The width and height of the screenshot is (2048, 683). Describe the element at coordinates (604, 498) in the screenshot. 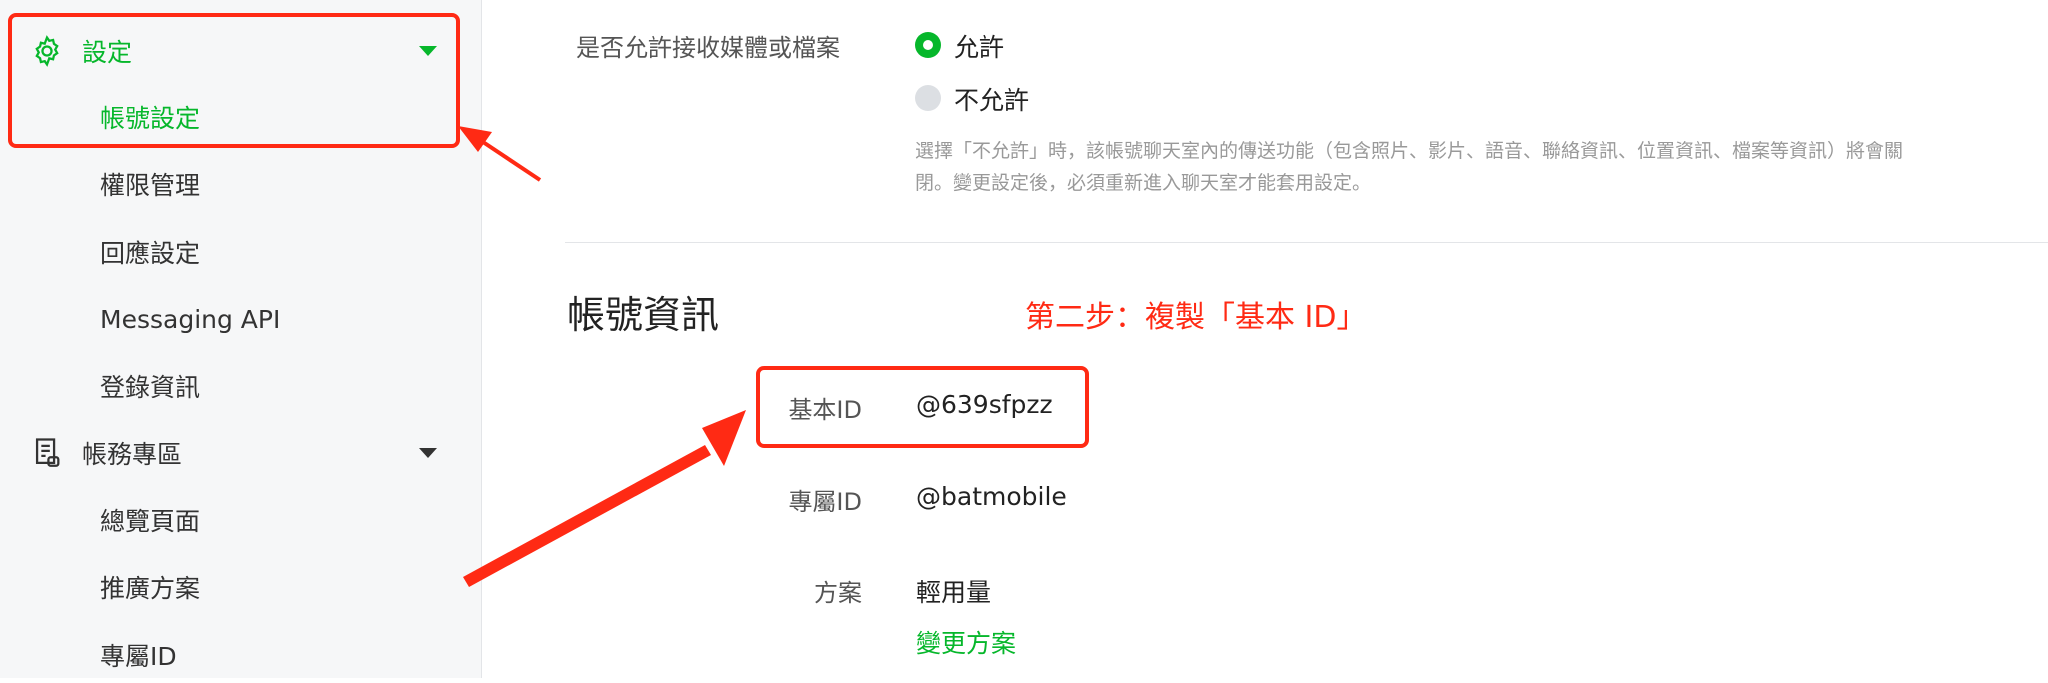

I see `arrow-to-basic-id` at that location.